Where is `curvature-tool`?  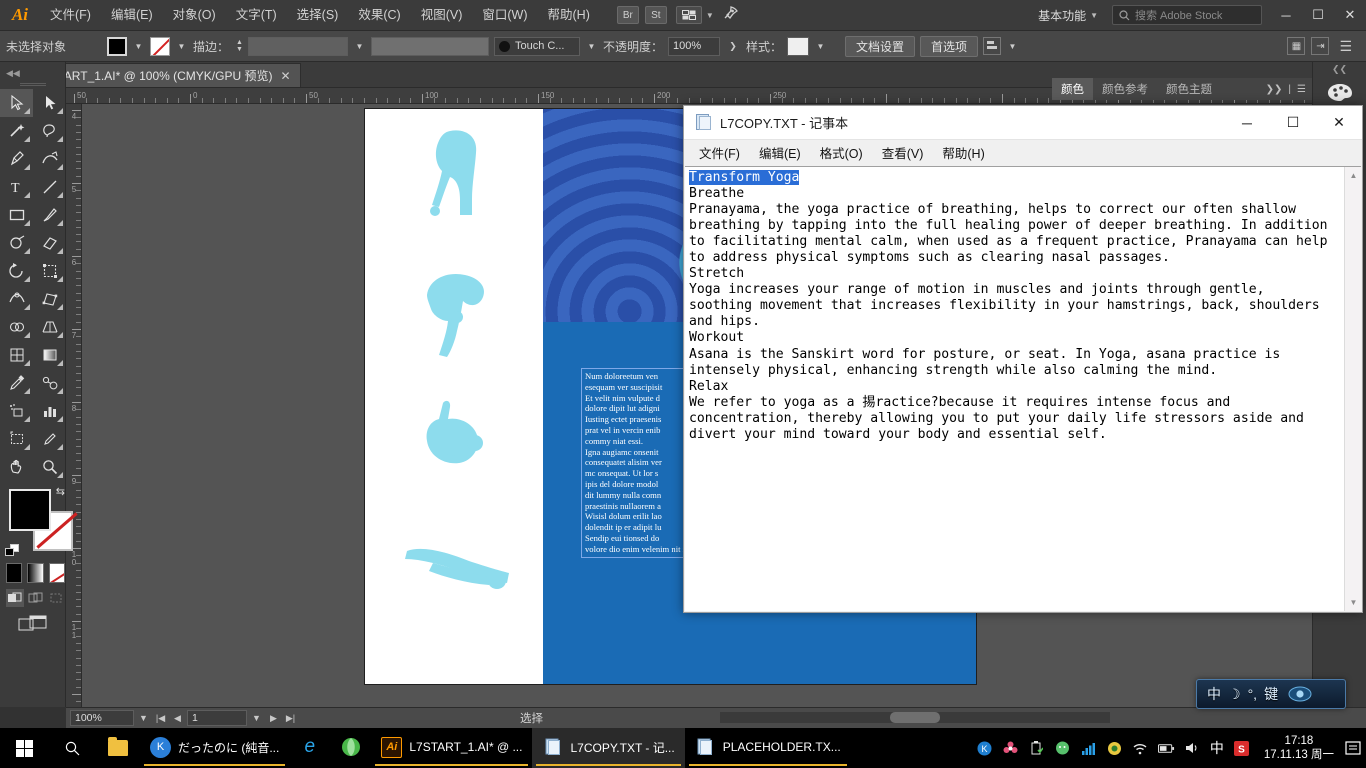
curvature-tool is located at coordinates (49, 159).